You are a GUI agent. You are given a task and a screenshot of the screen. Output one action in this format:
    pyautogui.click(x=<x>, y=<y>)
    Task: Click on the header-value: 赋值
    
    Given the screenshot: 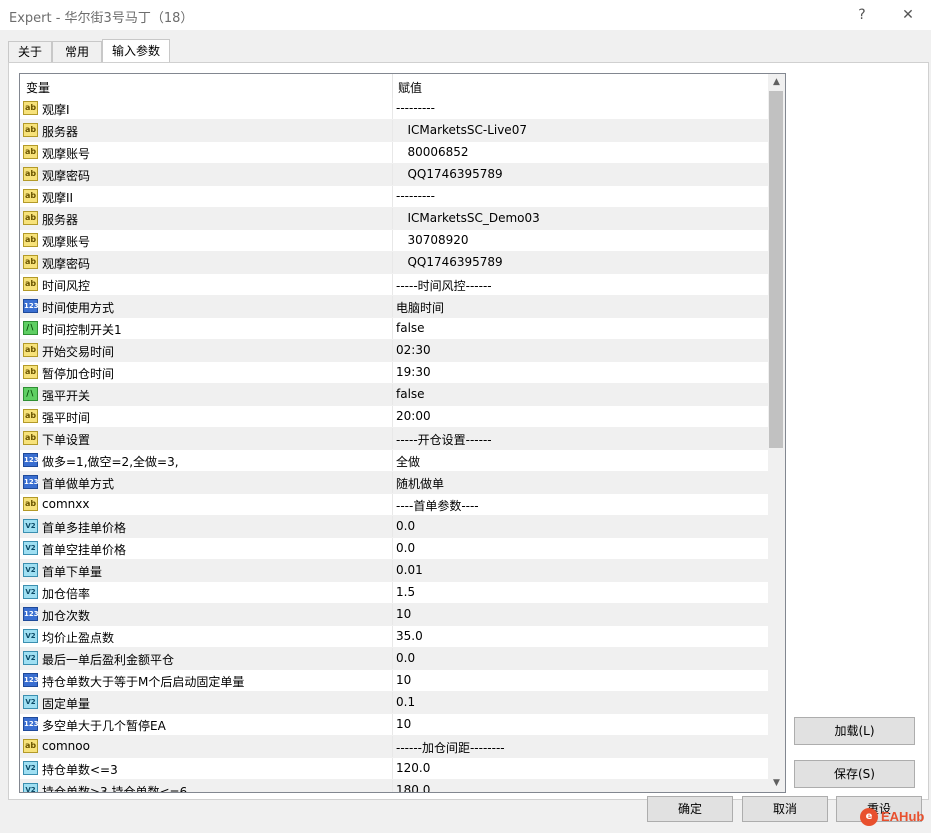 What is the action you would take?
    pyautogui.click(x=410, y=87)
    